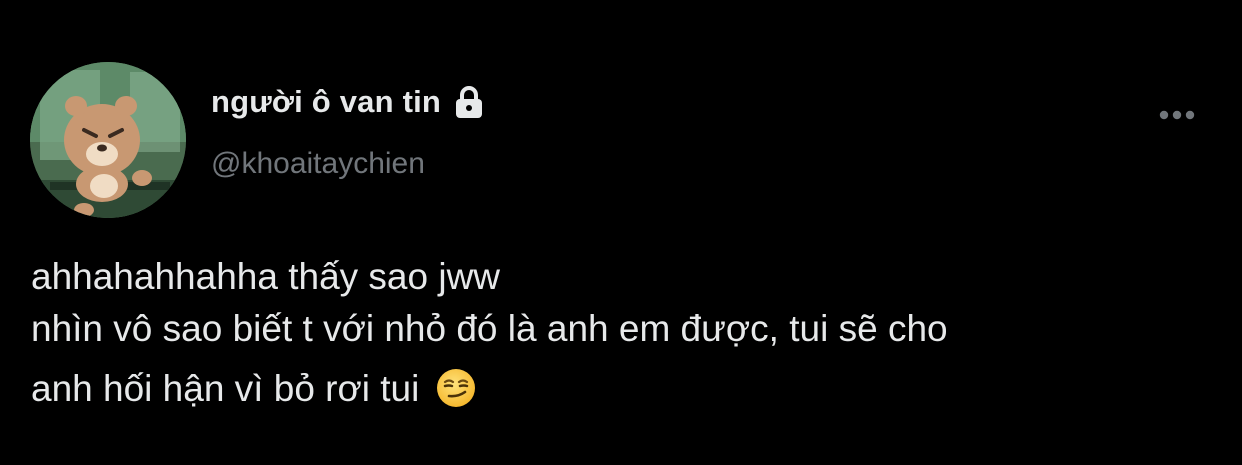 Image resolution: width=1242 pixels, height=465 pixels. What do you see at coordinates (626, 389) in the screenshot?
I see `tweet-line-3-wrapper: anh hối hận vì bỏ rơi tui` at bounding box center [626, 389].